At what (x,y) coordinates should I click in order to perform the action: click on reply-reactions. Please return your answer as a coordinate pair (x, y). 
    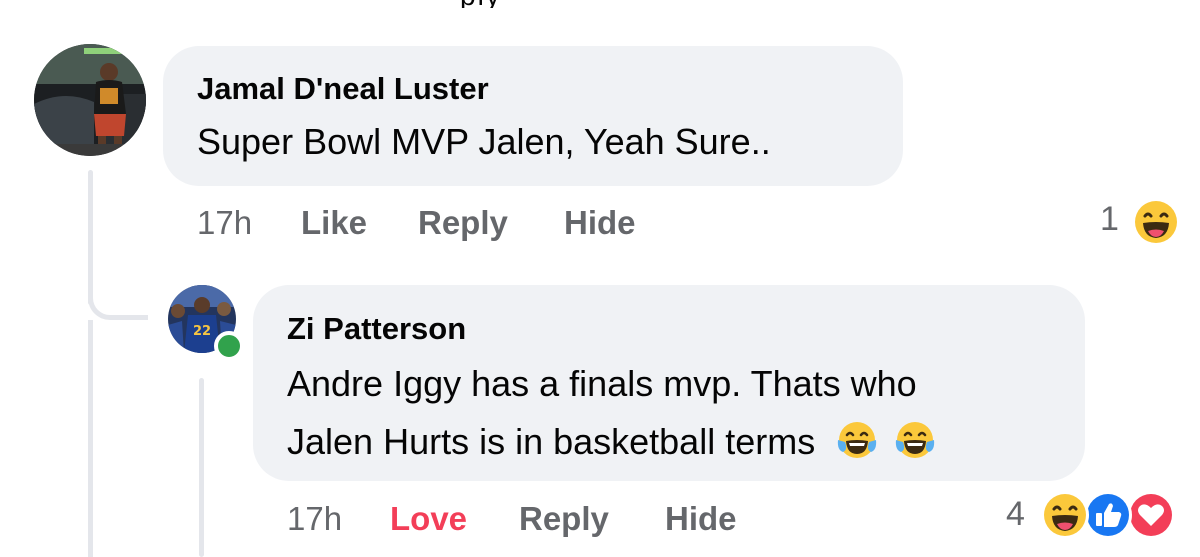
    Looking at the image, I should click on (1108, 515).